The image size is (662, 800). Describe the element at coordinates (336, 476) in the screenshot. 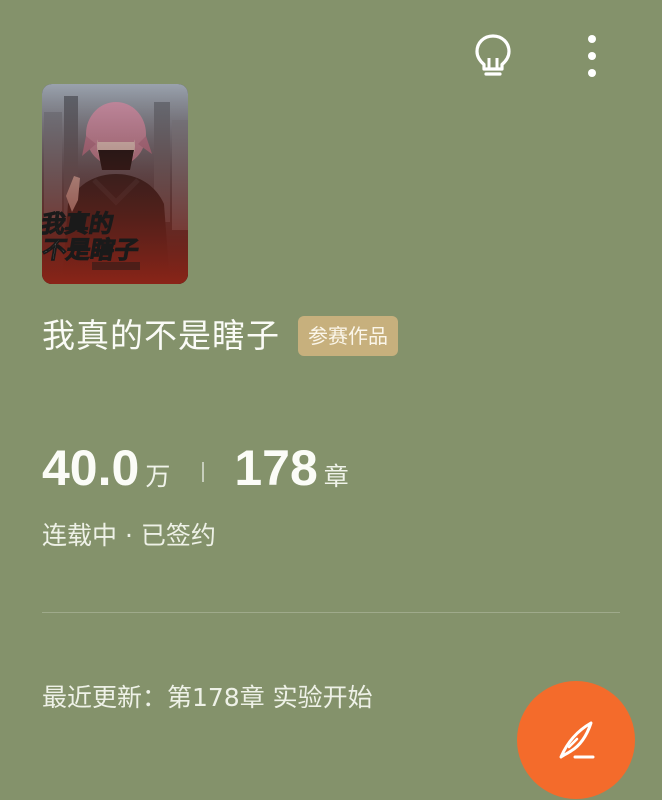

I see `chapter-count-unit: 章` at that location.